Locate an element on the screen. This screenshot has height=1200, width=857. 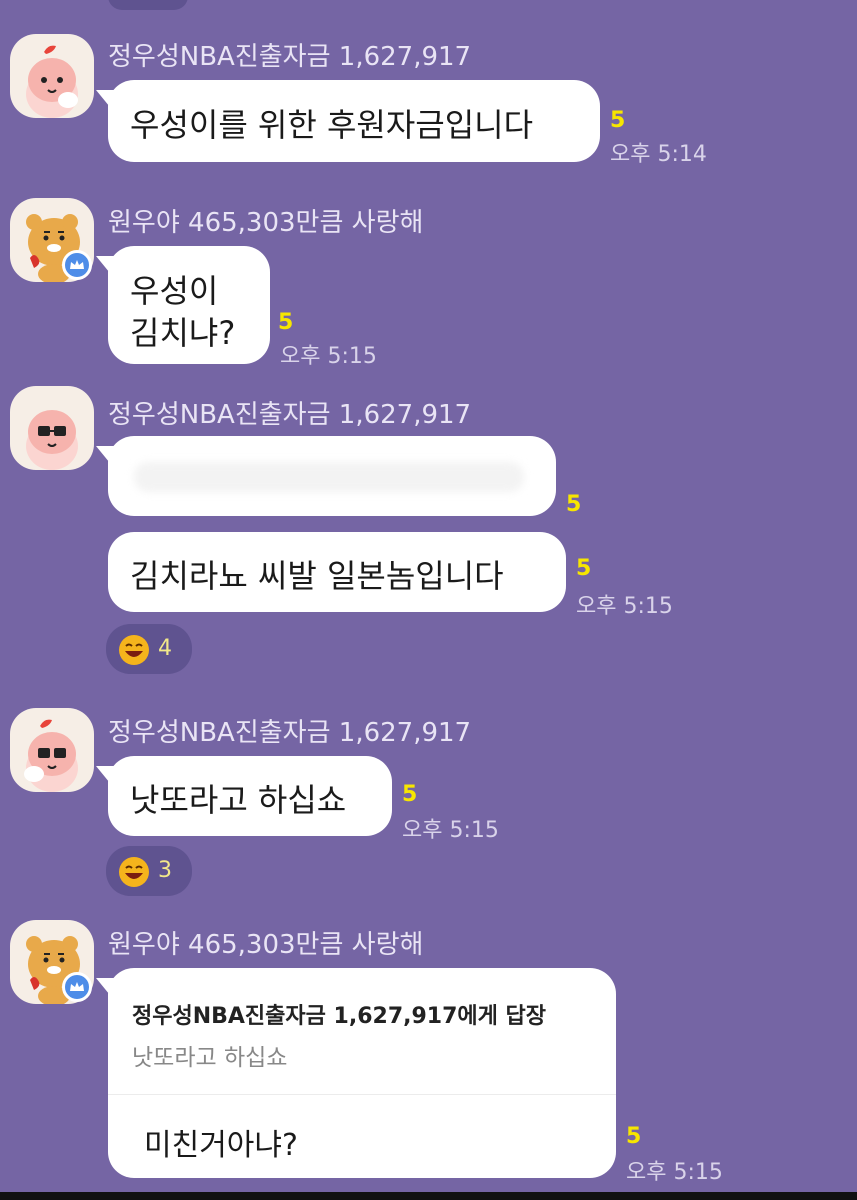
message-bubble: 낫또라고 하십쇼 is located at coordinates (244, 796).